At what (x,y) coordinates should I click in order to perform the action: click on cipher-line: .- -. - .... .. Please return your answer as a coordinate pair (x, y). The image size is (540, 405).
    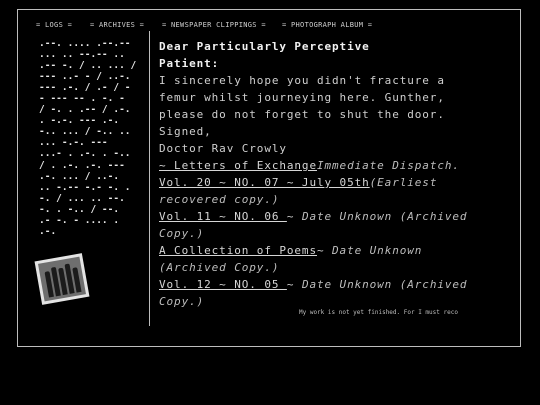
    Looking at the image, I should click on (79, 220).